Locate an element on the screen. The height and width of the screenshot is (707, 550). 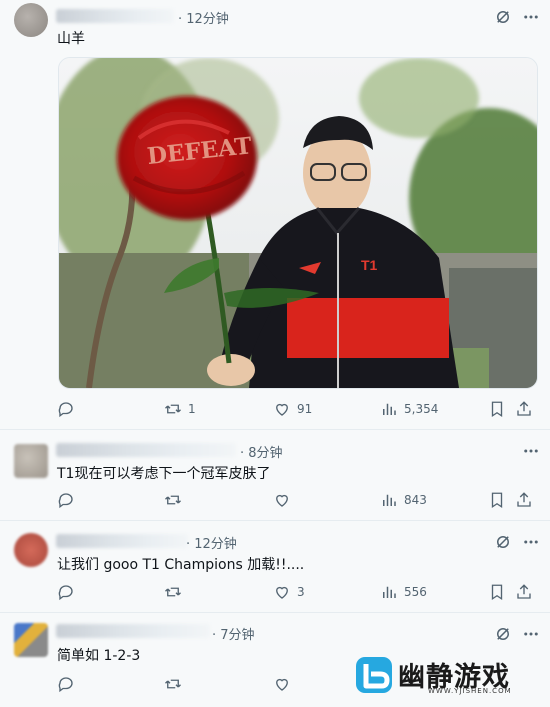
like-count: 3 is located at coordinates (301, 592).